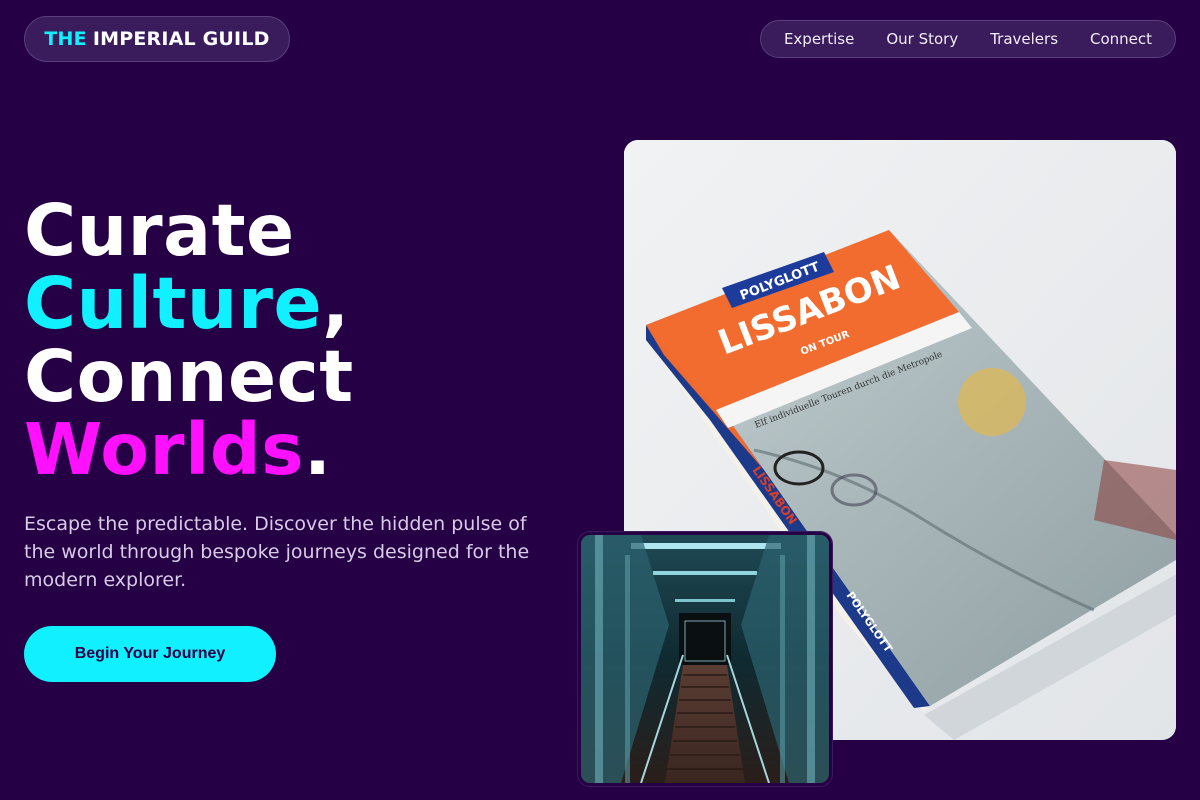  Describe the element at coordinates (65, 39) in the screenshot. I see `brand-accent-word: THE` at that location.